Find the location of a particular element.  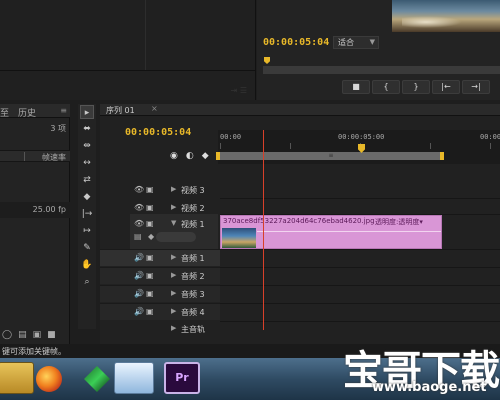

display-style-icon: ▤ is located at coordinates (138, 236).